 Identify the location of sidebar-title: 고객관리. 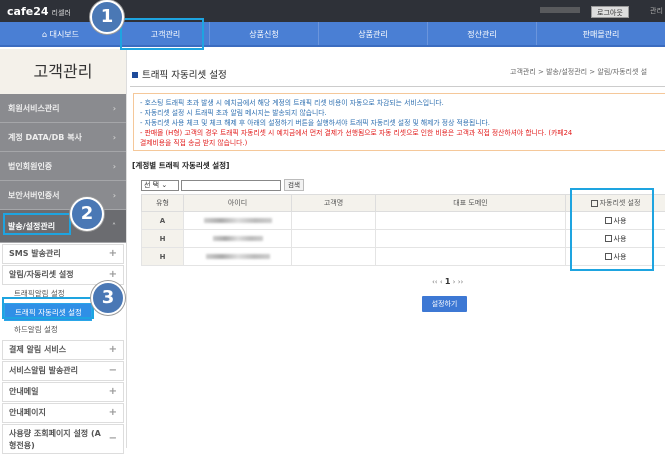
(63, 71).